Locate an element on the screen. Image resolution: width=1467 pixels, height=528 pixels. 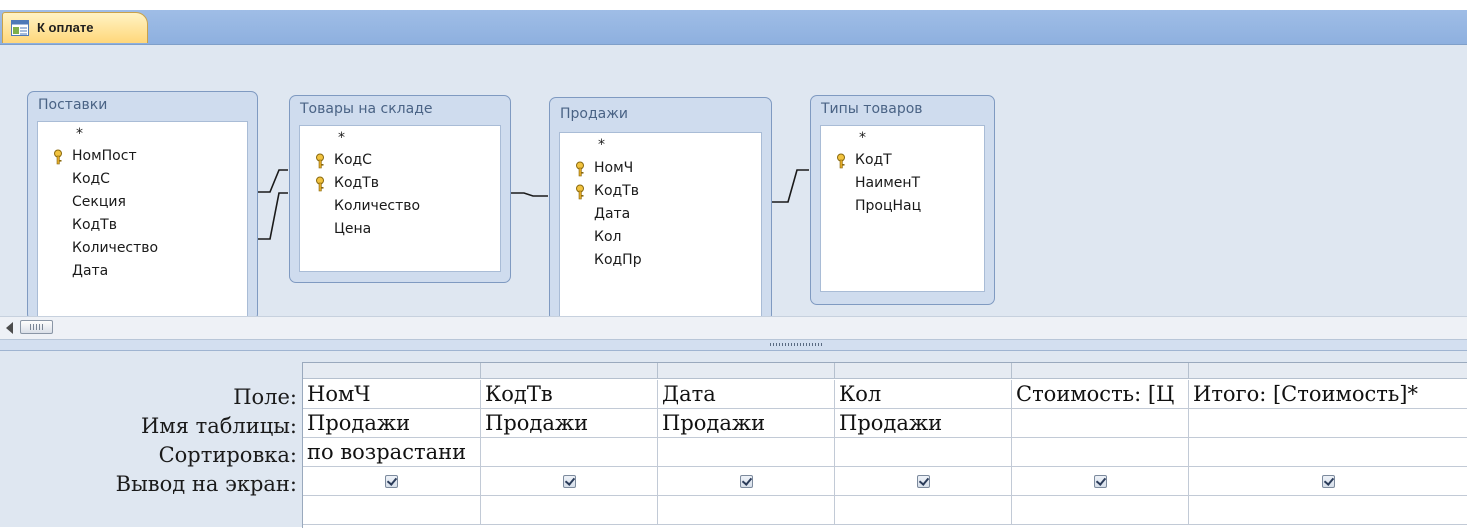
field-naimen: НаименТ is located at coordinates (887, 183).